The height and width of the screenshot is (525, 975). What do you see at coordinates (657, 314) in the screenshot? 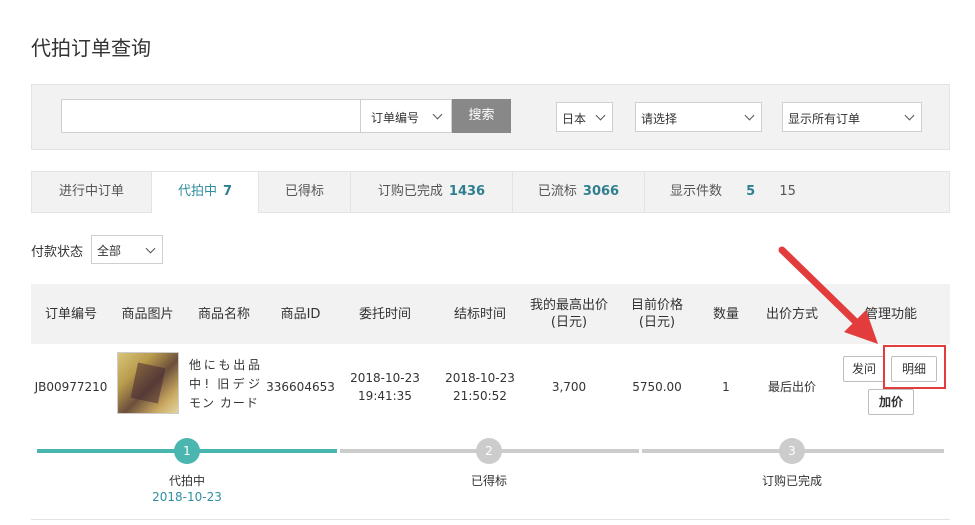
I see `header-current-price: 目前价格 (日元)` at bounding box center [657, 314].